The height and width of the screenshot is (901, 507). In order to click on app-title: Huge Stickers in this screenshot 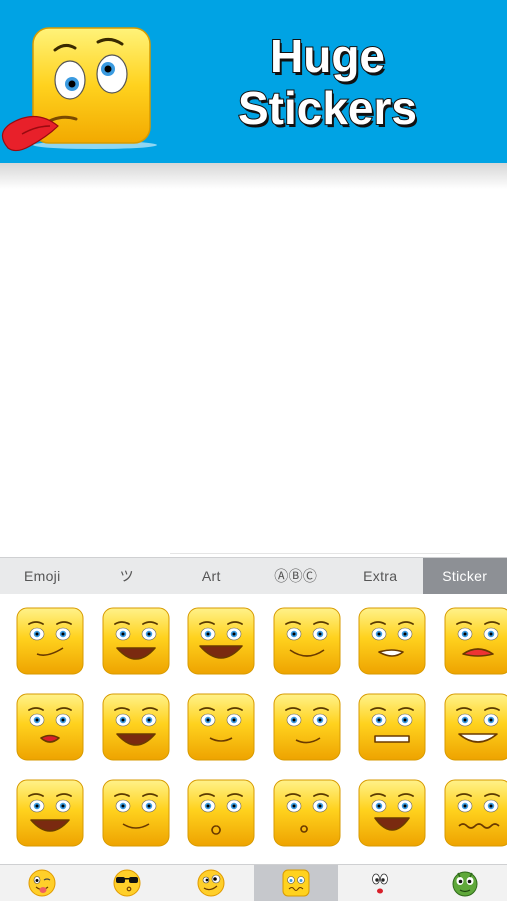, I will do `click(327, 82)`.